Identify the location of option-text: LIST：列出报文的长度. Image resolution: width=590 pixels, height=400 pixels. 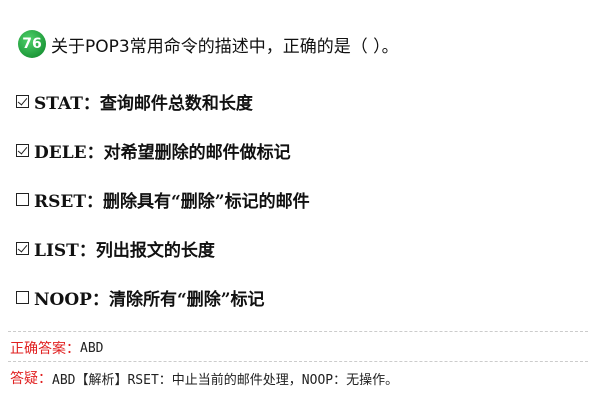
(124, 250).